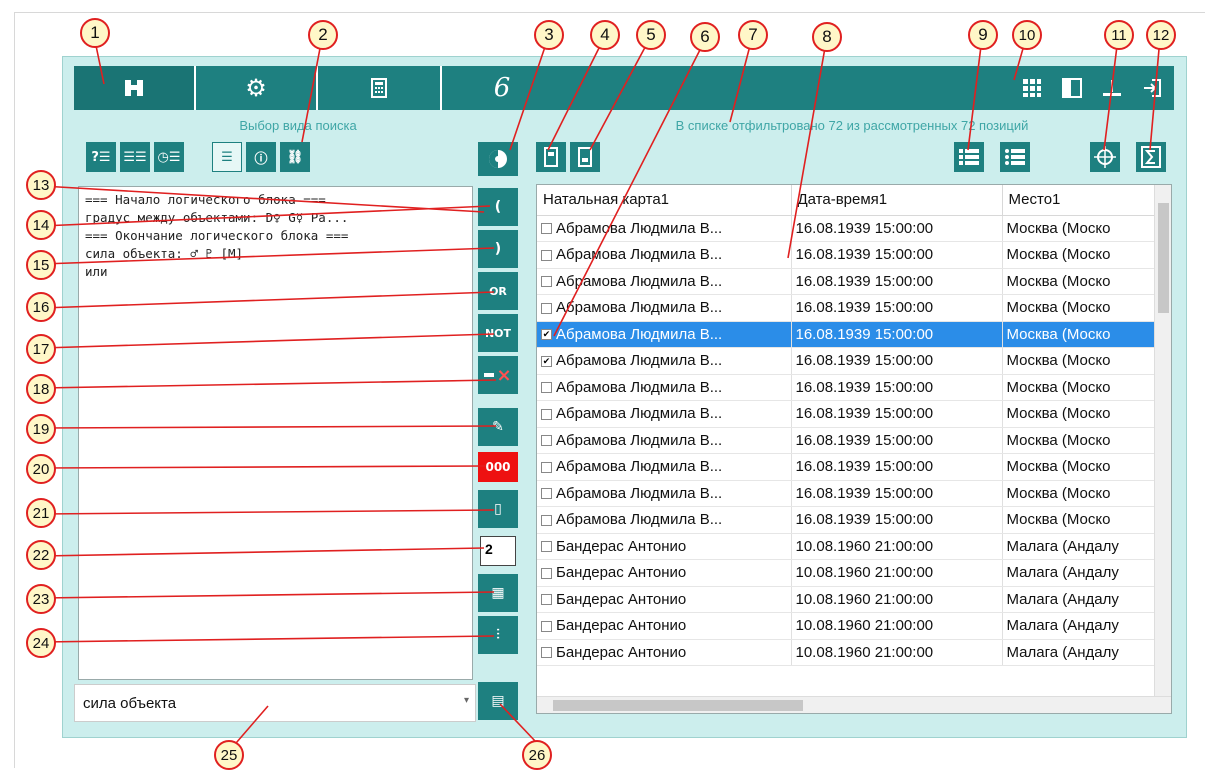 The width and height of the screenshot is (1205, 778). I want to click on callout-4: 4, so click(605, 35).